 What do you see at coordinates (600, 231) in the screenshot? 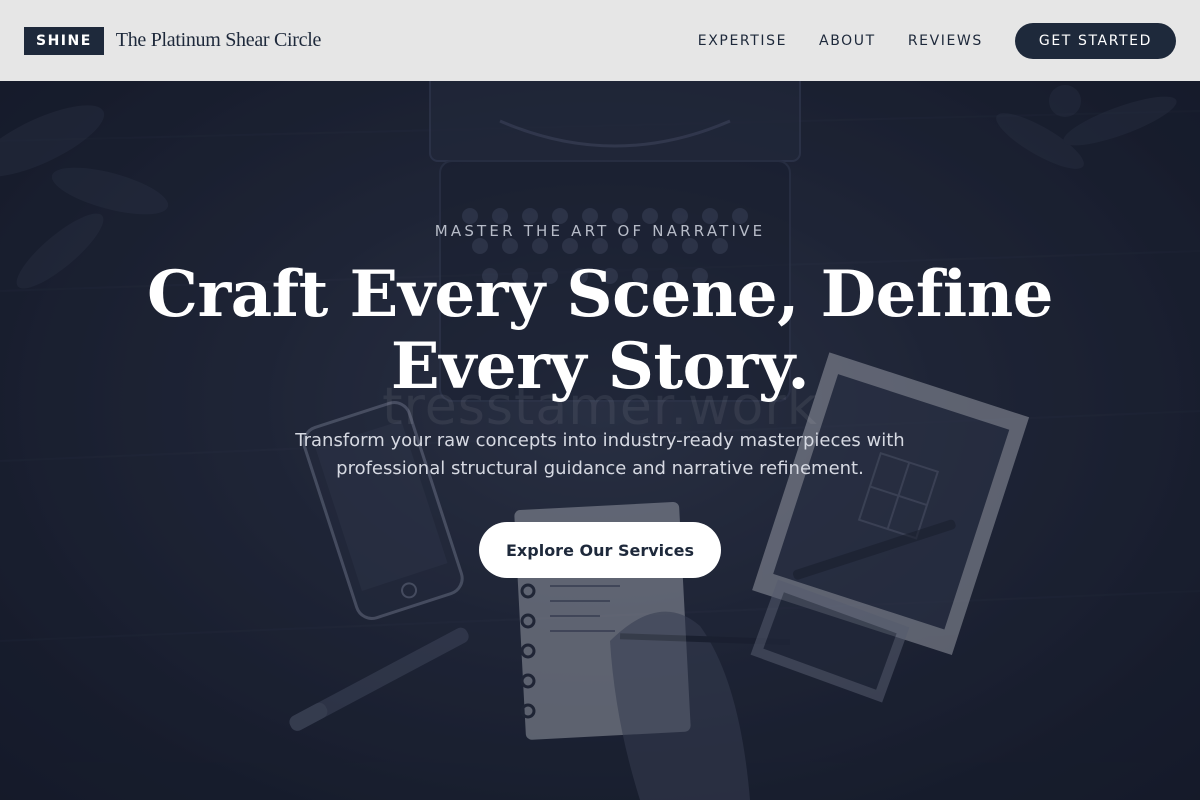
I see `hero-eyebrow: MASTER THE ART OF NARRATIVE` at bounding box center [600, 231].